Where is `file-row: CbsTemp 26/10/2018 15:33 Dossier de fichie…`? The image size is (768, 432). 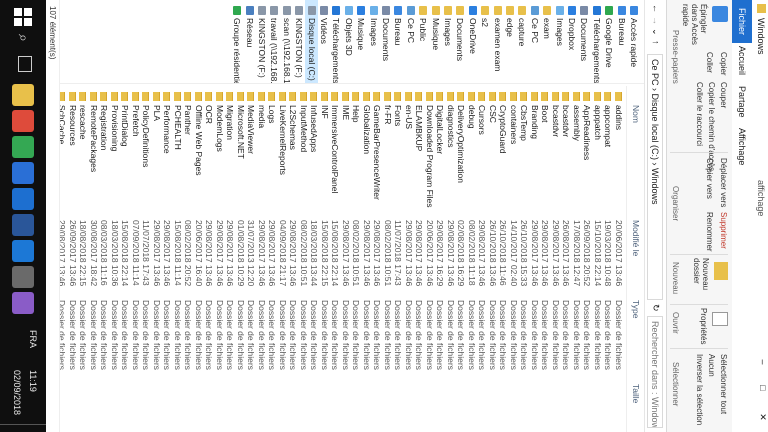 file-row: CbsTemp 26/10/2018 15:33 Dossier de fichie… is located at coordinates (524, 259).